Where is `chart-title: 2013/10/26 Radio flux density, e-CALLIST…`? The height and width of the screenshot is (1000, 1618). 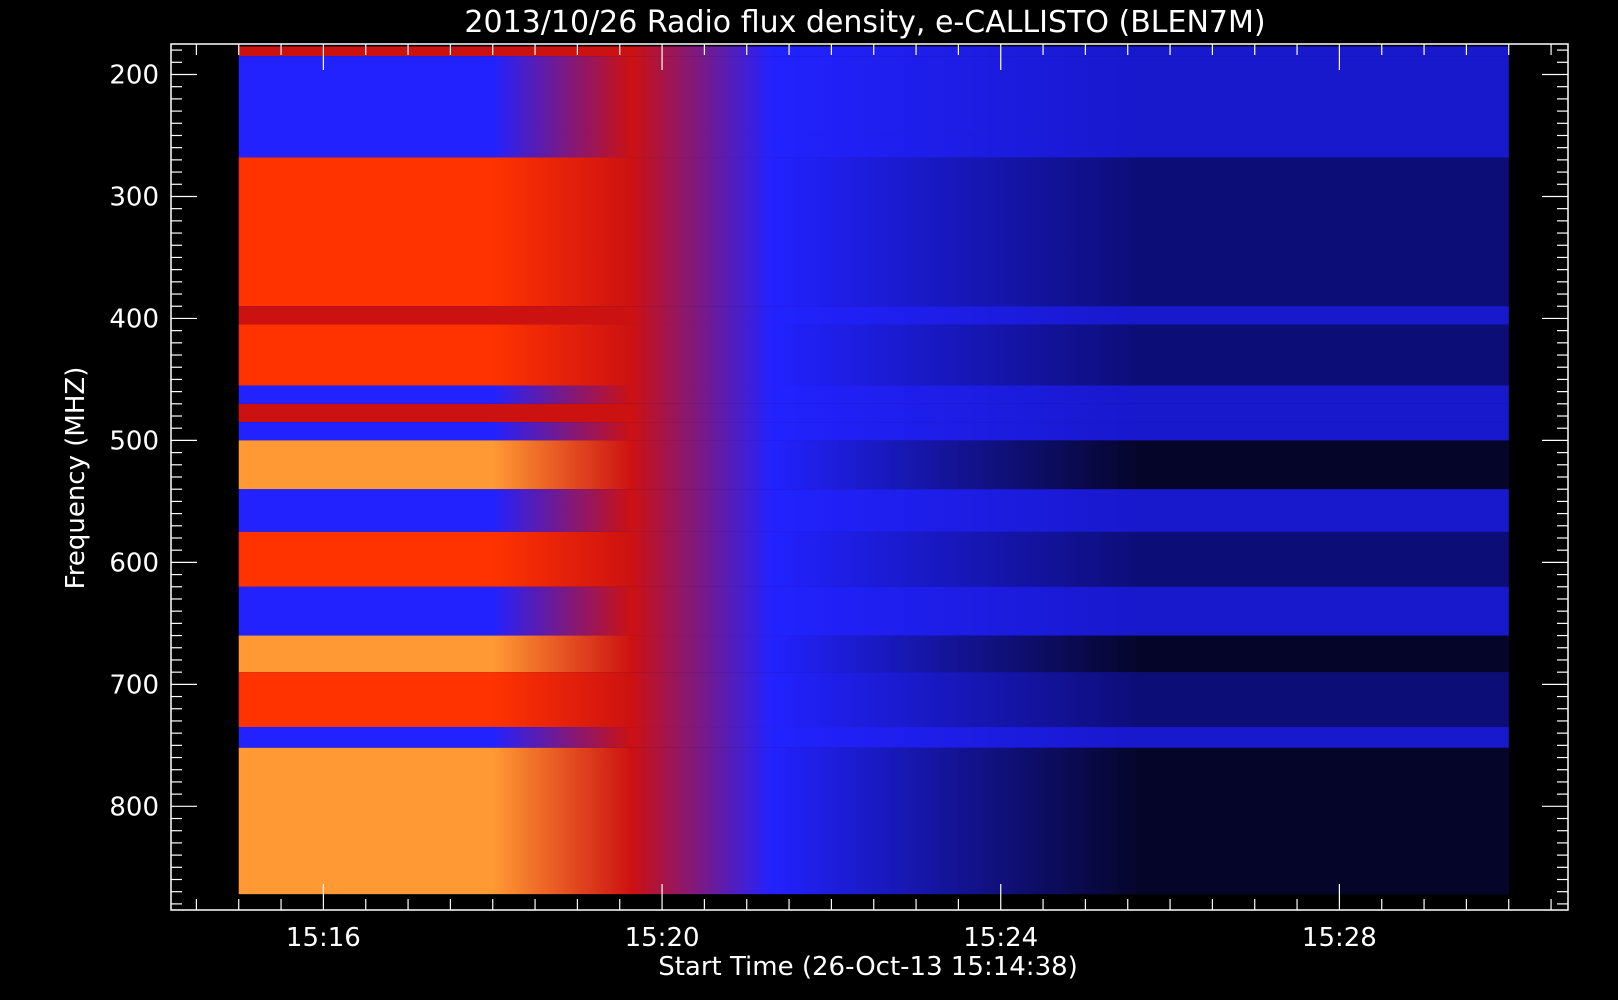 chart-title: 2013/10/26 Radio flux density, e-CALLIST… is located at coordinates (864, 22).